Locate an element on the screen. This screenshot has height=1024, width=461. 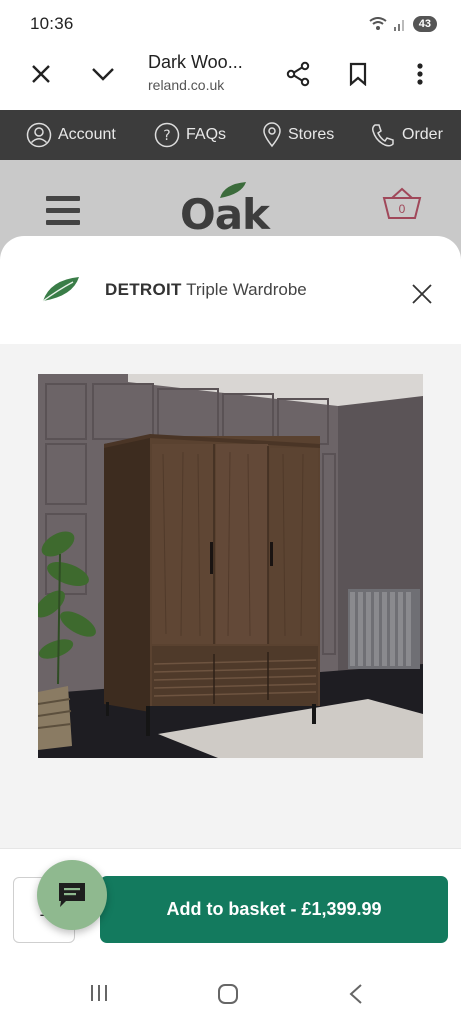
location-pin-icon is located at coordinates (272, 135).